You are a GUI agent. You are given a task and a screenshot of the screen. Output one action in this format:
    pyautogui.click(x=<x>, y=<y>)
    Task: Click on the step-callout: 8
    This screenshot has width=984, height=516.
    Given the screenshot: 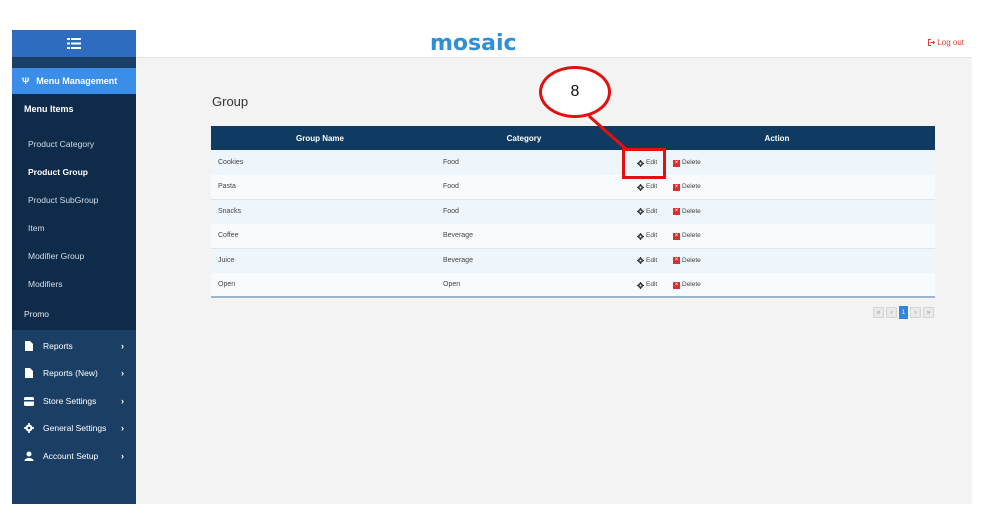 What is the action you would take?
    pyautogui.click(x=575, y=92)
    